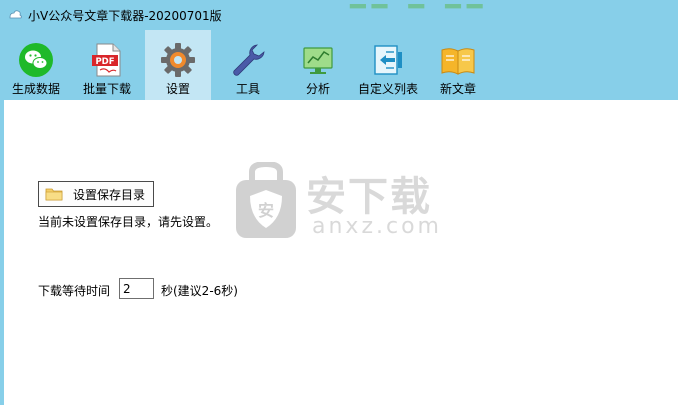  Describe the element at coordinates (74, 291) in the screenshot. I see `download-wait-label: 下载等待时间` at that location.